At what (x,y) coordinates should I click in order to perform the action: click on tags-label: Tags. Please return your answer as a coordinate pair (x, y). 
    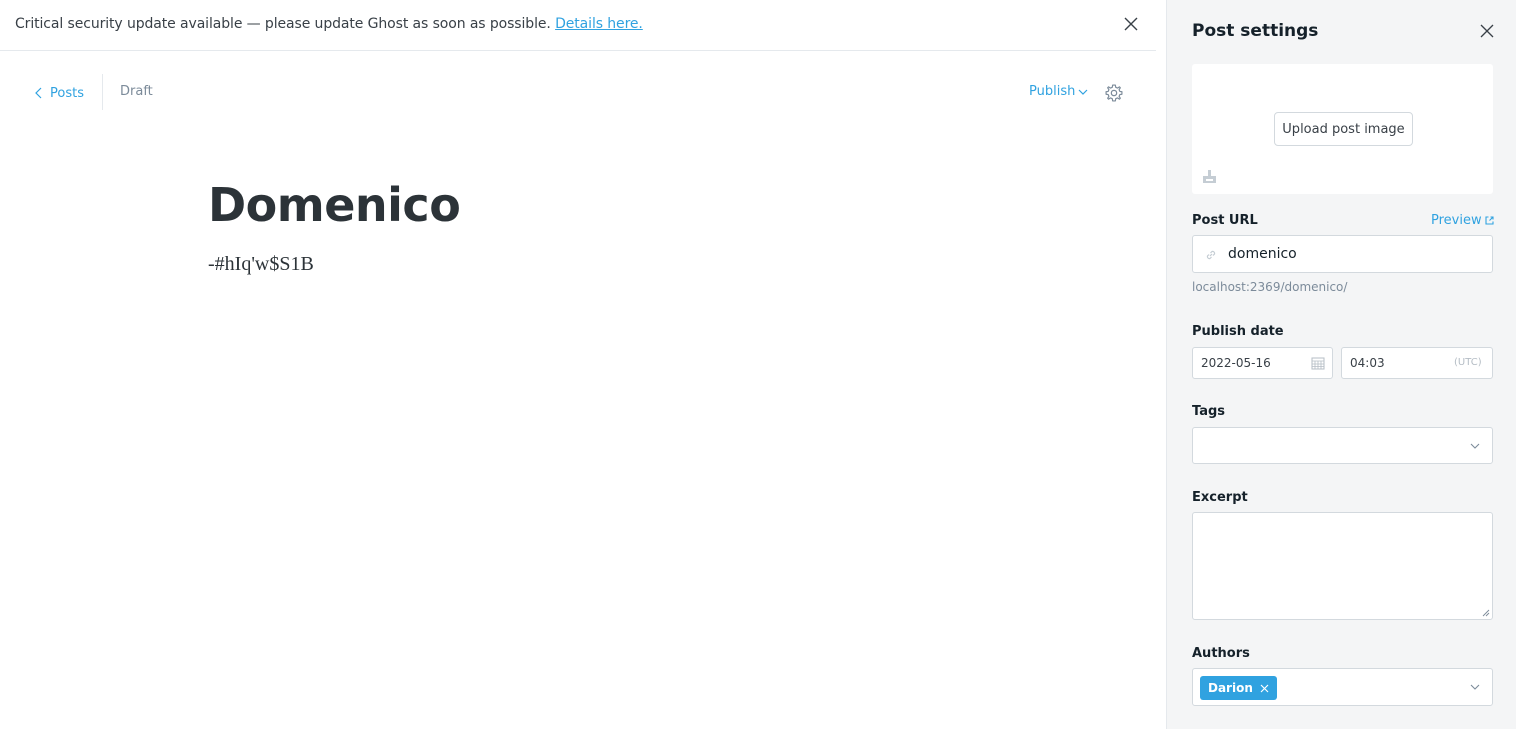
    Looking at the image, I should click on (1209, 411).